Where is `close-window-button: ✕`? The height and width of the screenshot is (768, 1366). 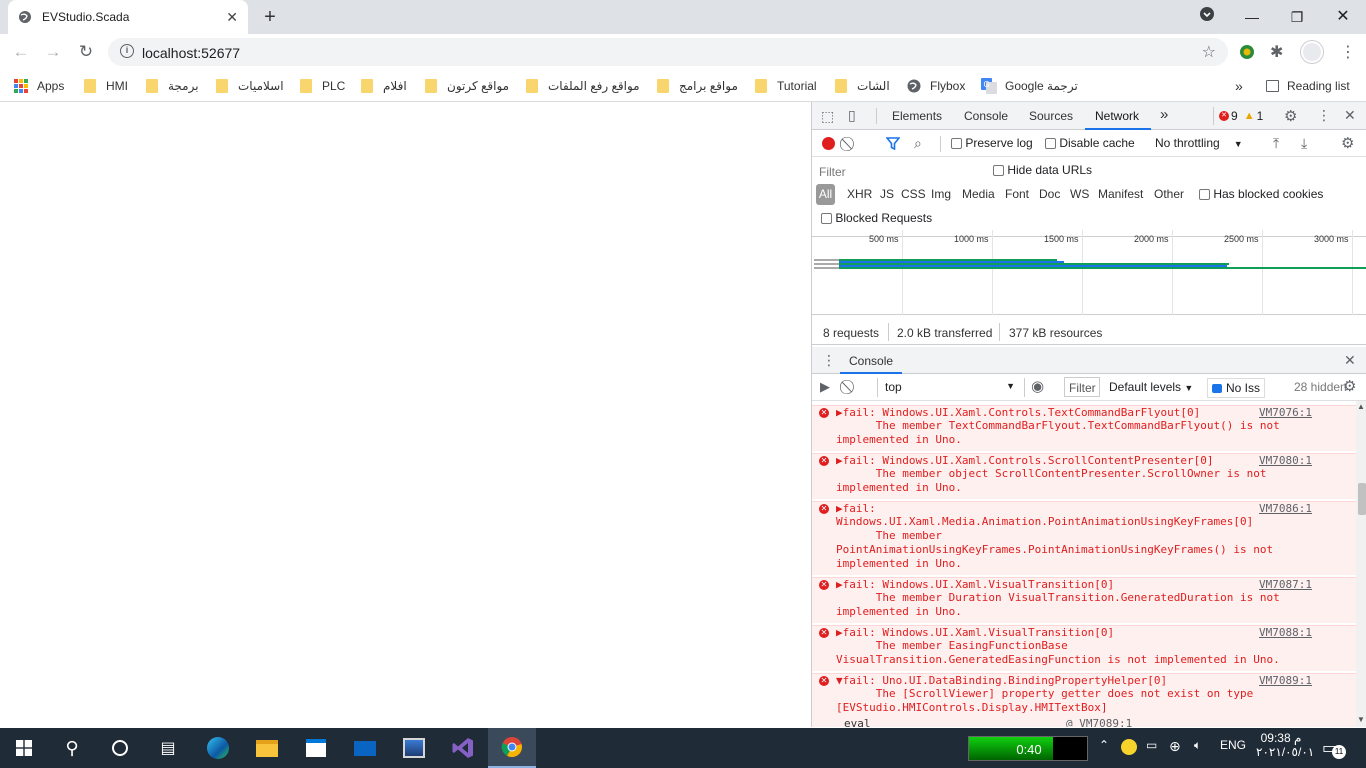
close-window-button: ✕ is located at coordinates (1343, 17).